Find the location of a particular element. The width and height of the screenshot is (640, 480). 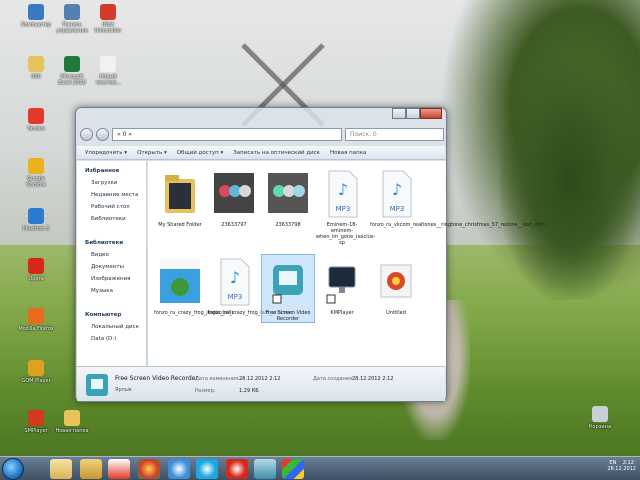

file-item: My Shared Folder is located at coordinates (180, 197).